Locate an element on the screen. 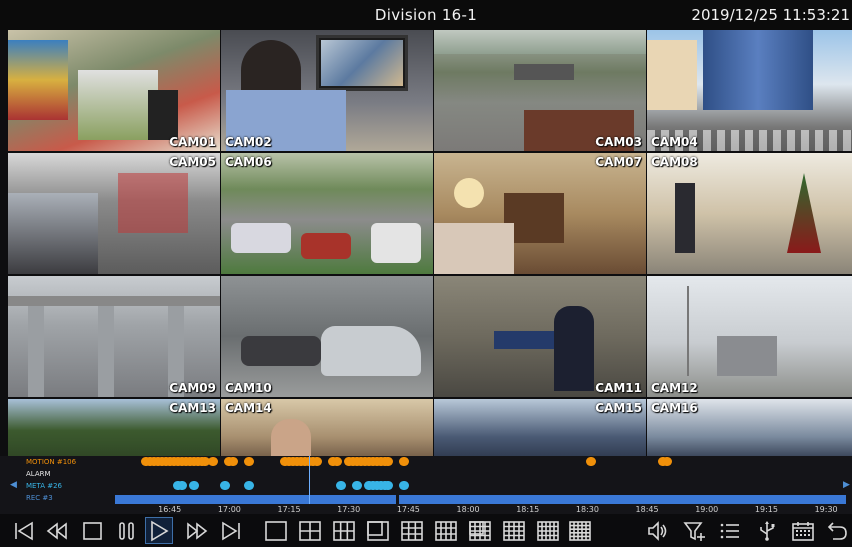 The height and width of the screenshot is (547, 852). rewind-icon is located at coordinates (56, 530).